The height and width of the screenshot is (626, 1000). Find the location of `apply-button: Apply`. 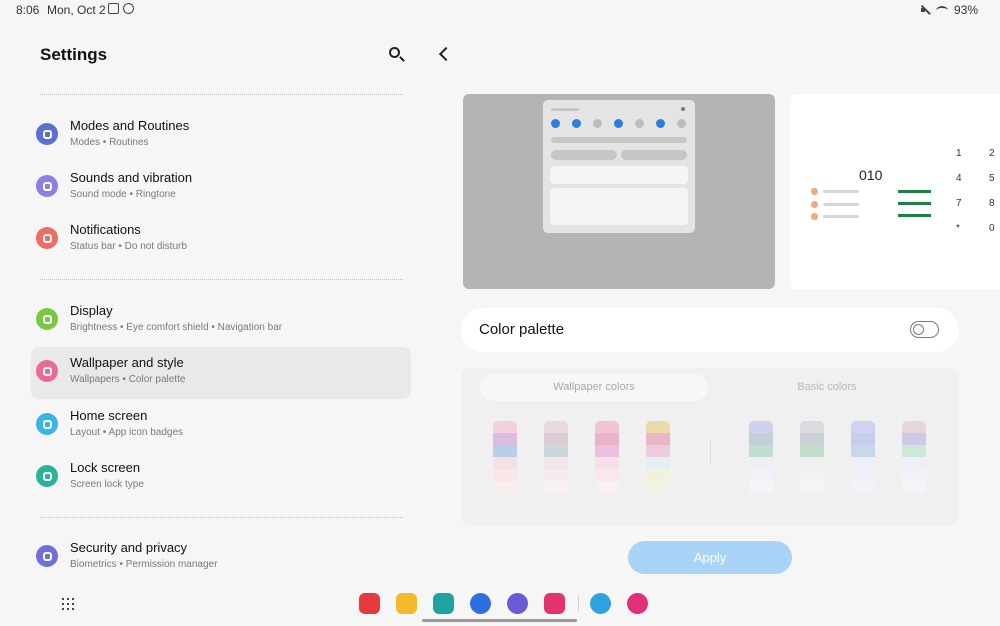

apply-button: Apply is located at coordinates (710, 557).